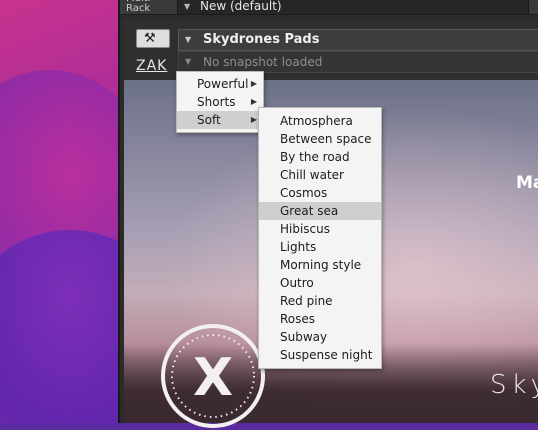 Image resolution: width=538 pixels, height=430 pixels. Describe the element at coordinates (527, 183) in the screenshot. I see `artwork-text-partial: Ma` at that location.